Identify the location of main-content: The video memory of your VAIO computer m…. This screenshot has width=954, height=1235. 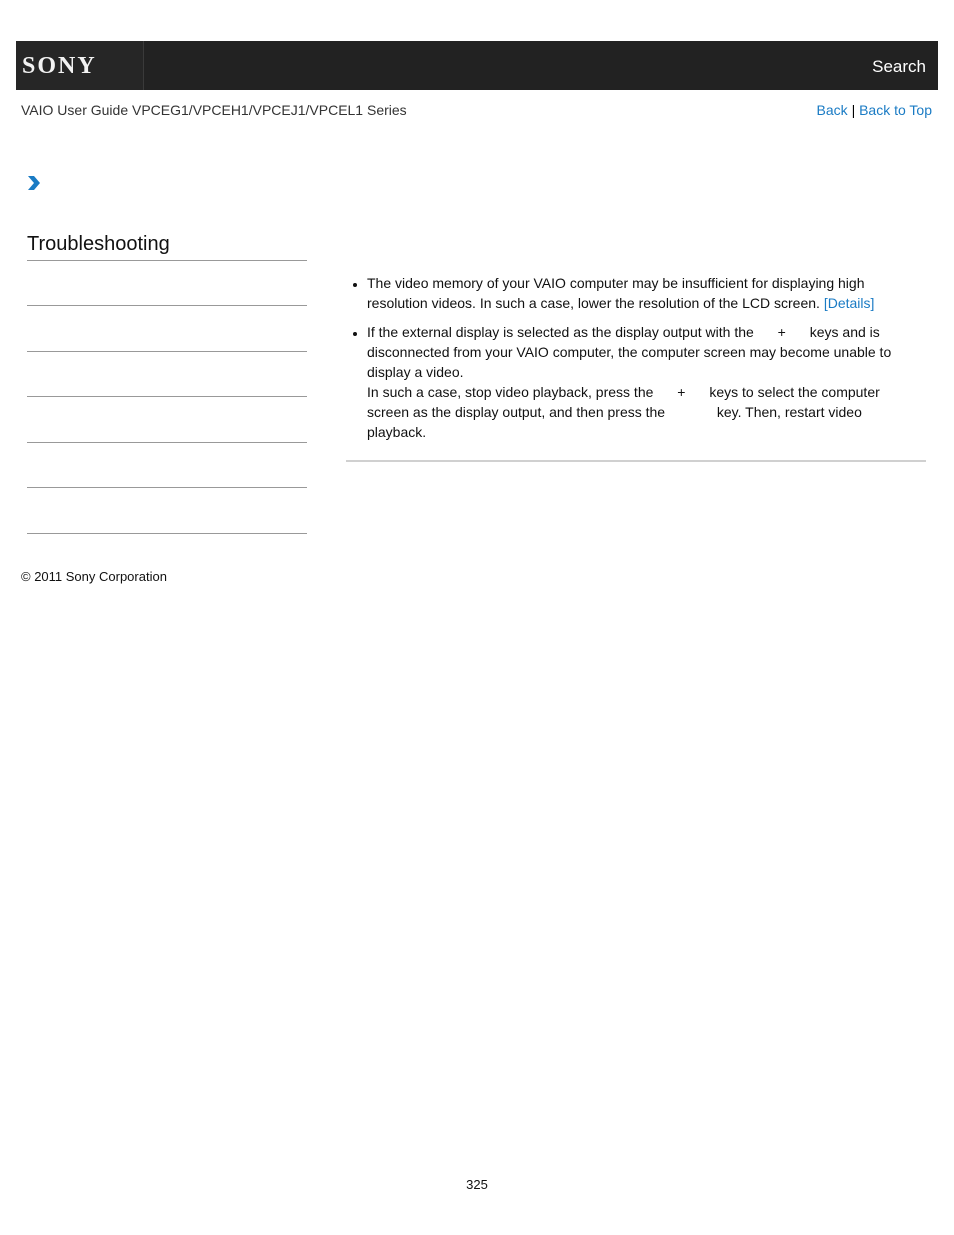
(629, 362).